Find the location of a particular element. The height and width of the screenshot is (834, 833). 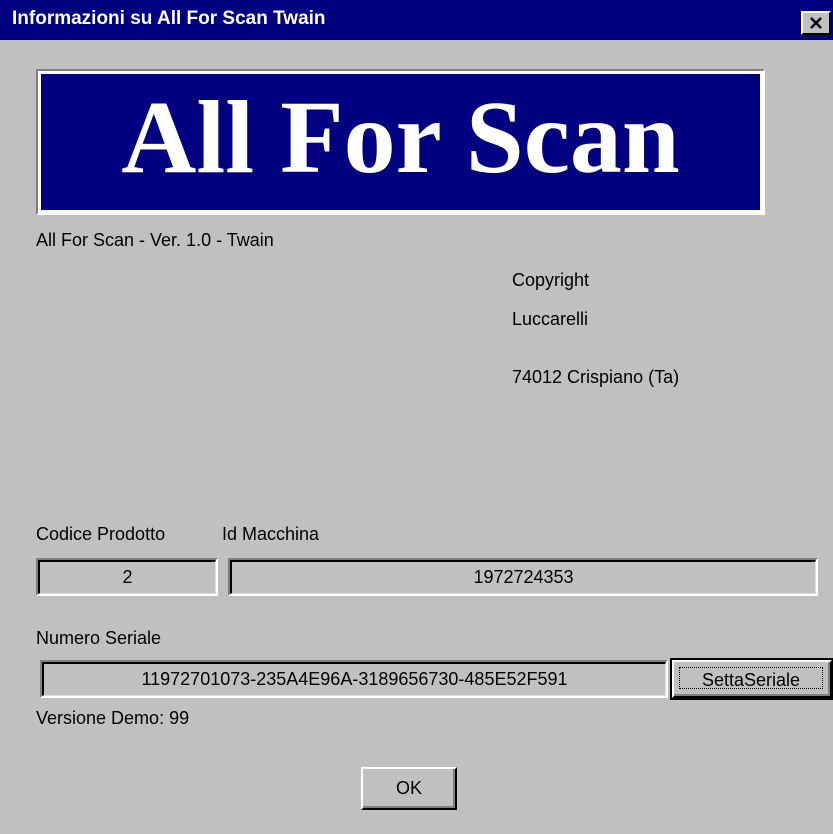

product-code-value: 2 is located at coordinates (127, 577).